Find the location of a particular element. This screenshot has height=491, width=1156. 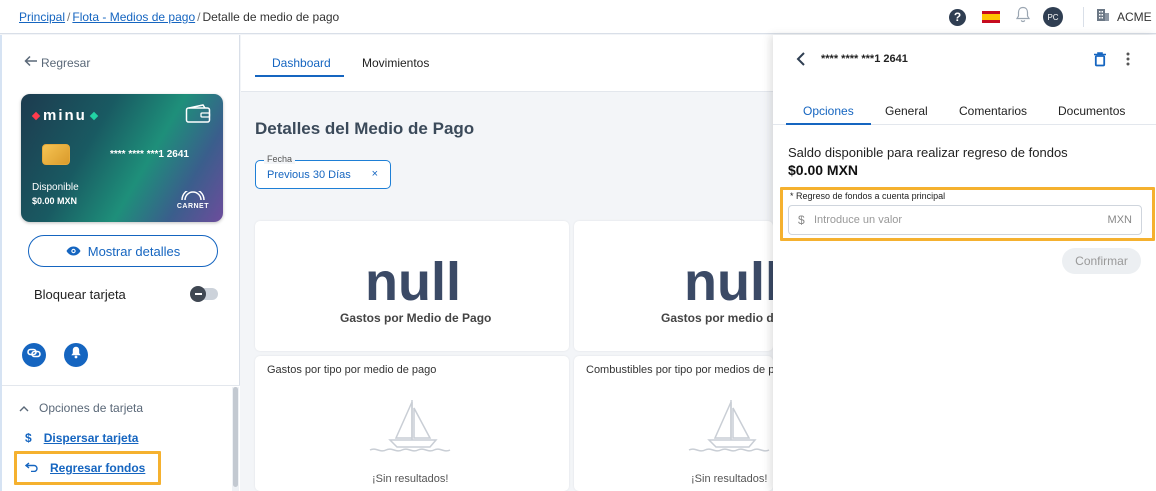

block-card-label: Bloquear tarjeta is located at coordinates (80, 294).